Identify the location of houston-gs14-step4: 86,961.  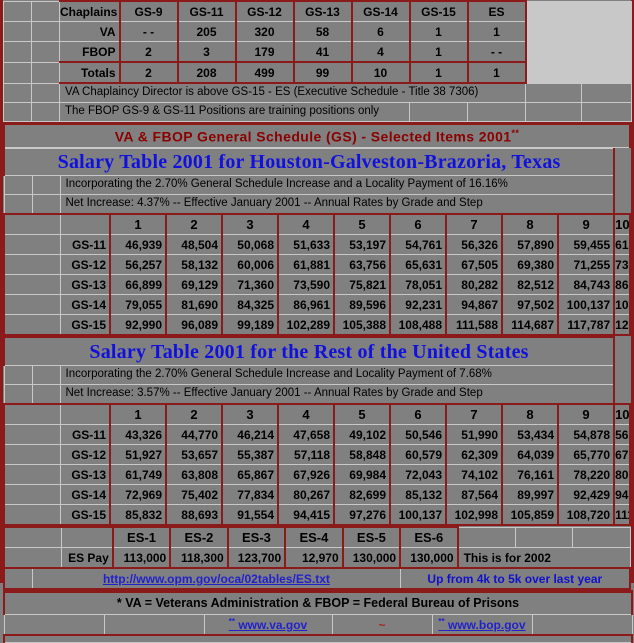
(306, 304).